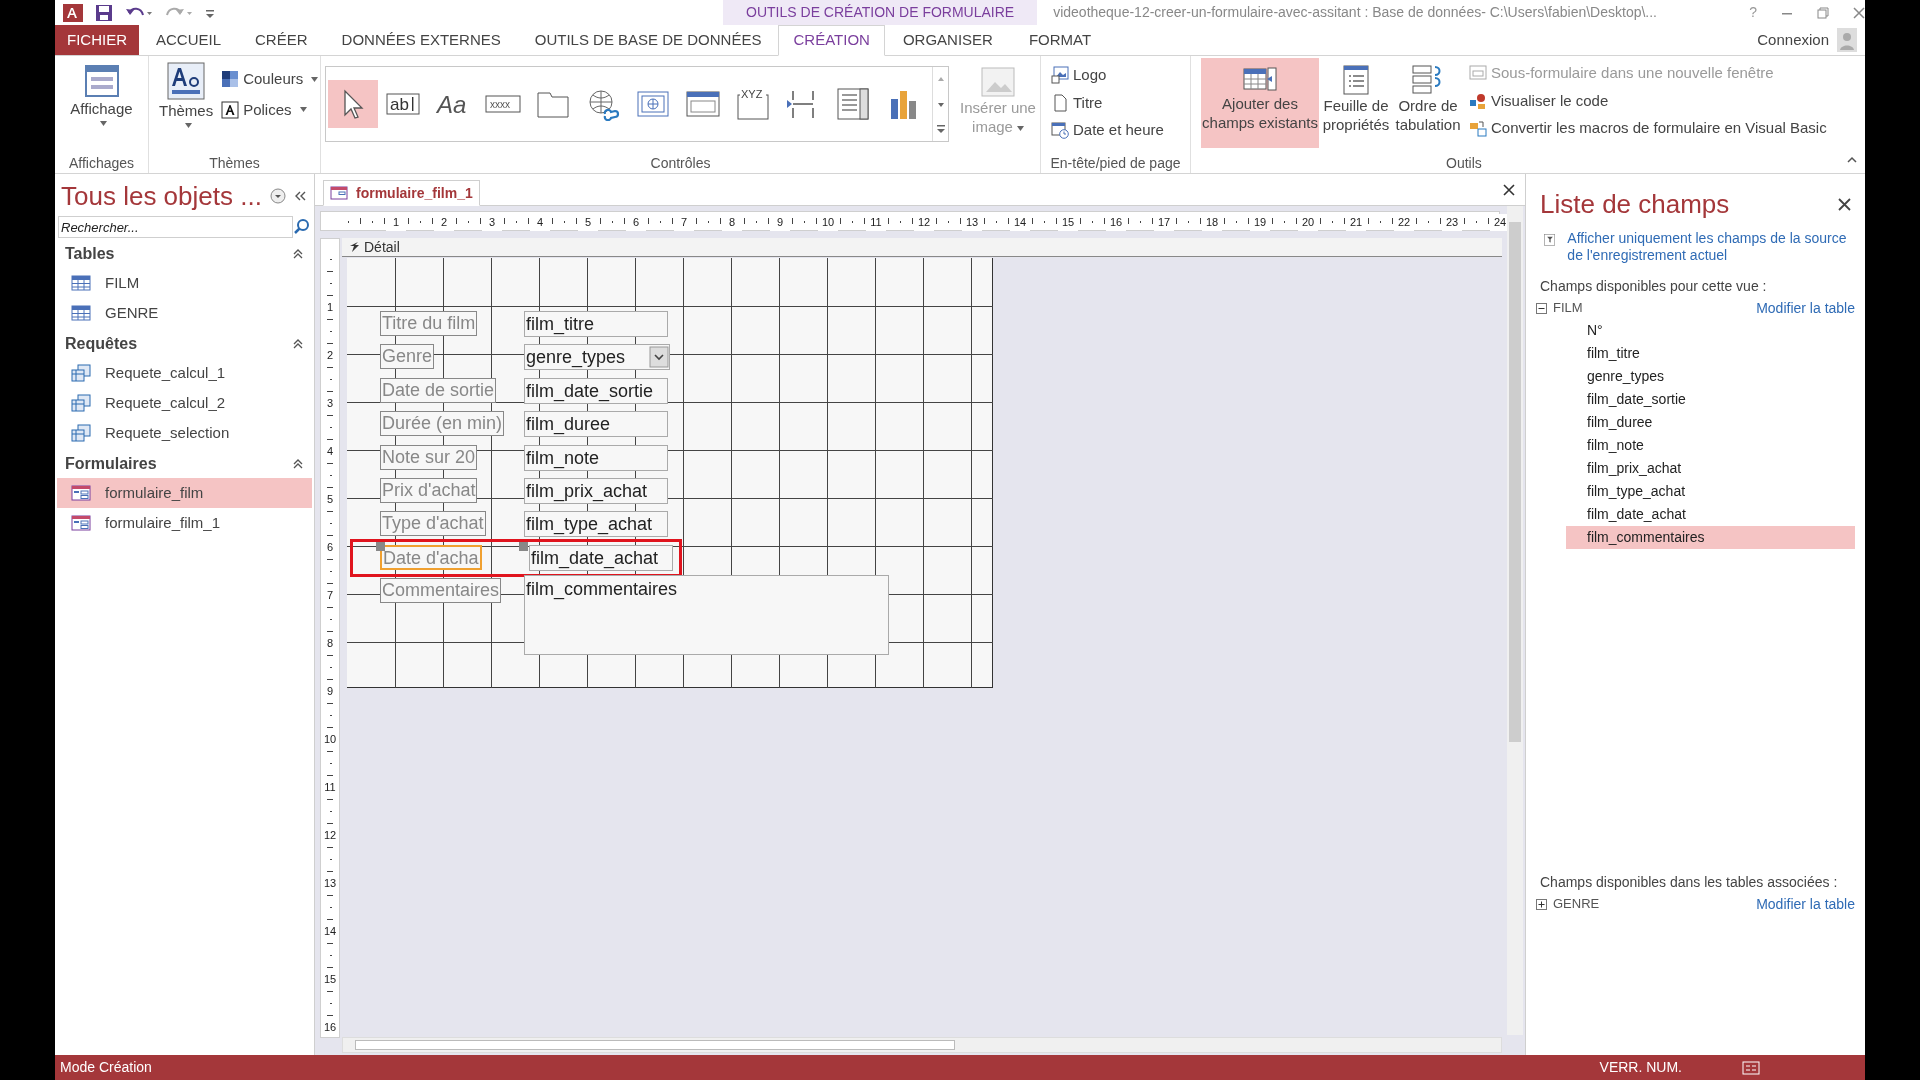 The image size is (1920, 1080). I want to click on label-icon: Aa, so click(453, 104).